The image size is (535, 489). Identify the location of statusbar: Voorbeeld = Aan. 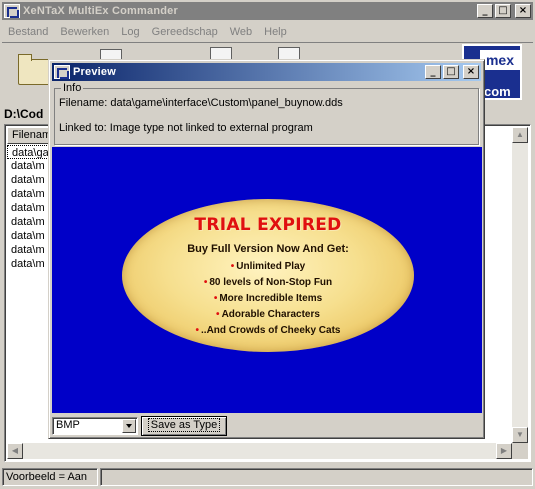
(267, 477).